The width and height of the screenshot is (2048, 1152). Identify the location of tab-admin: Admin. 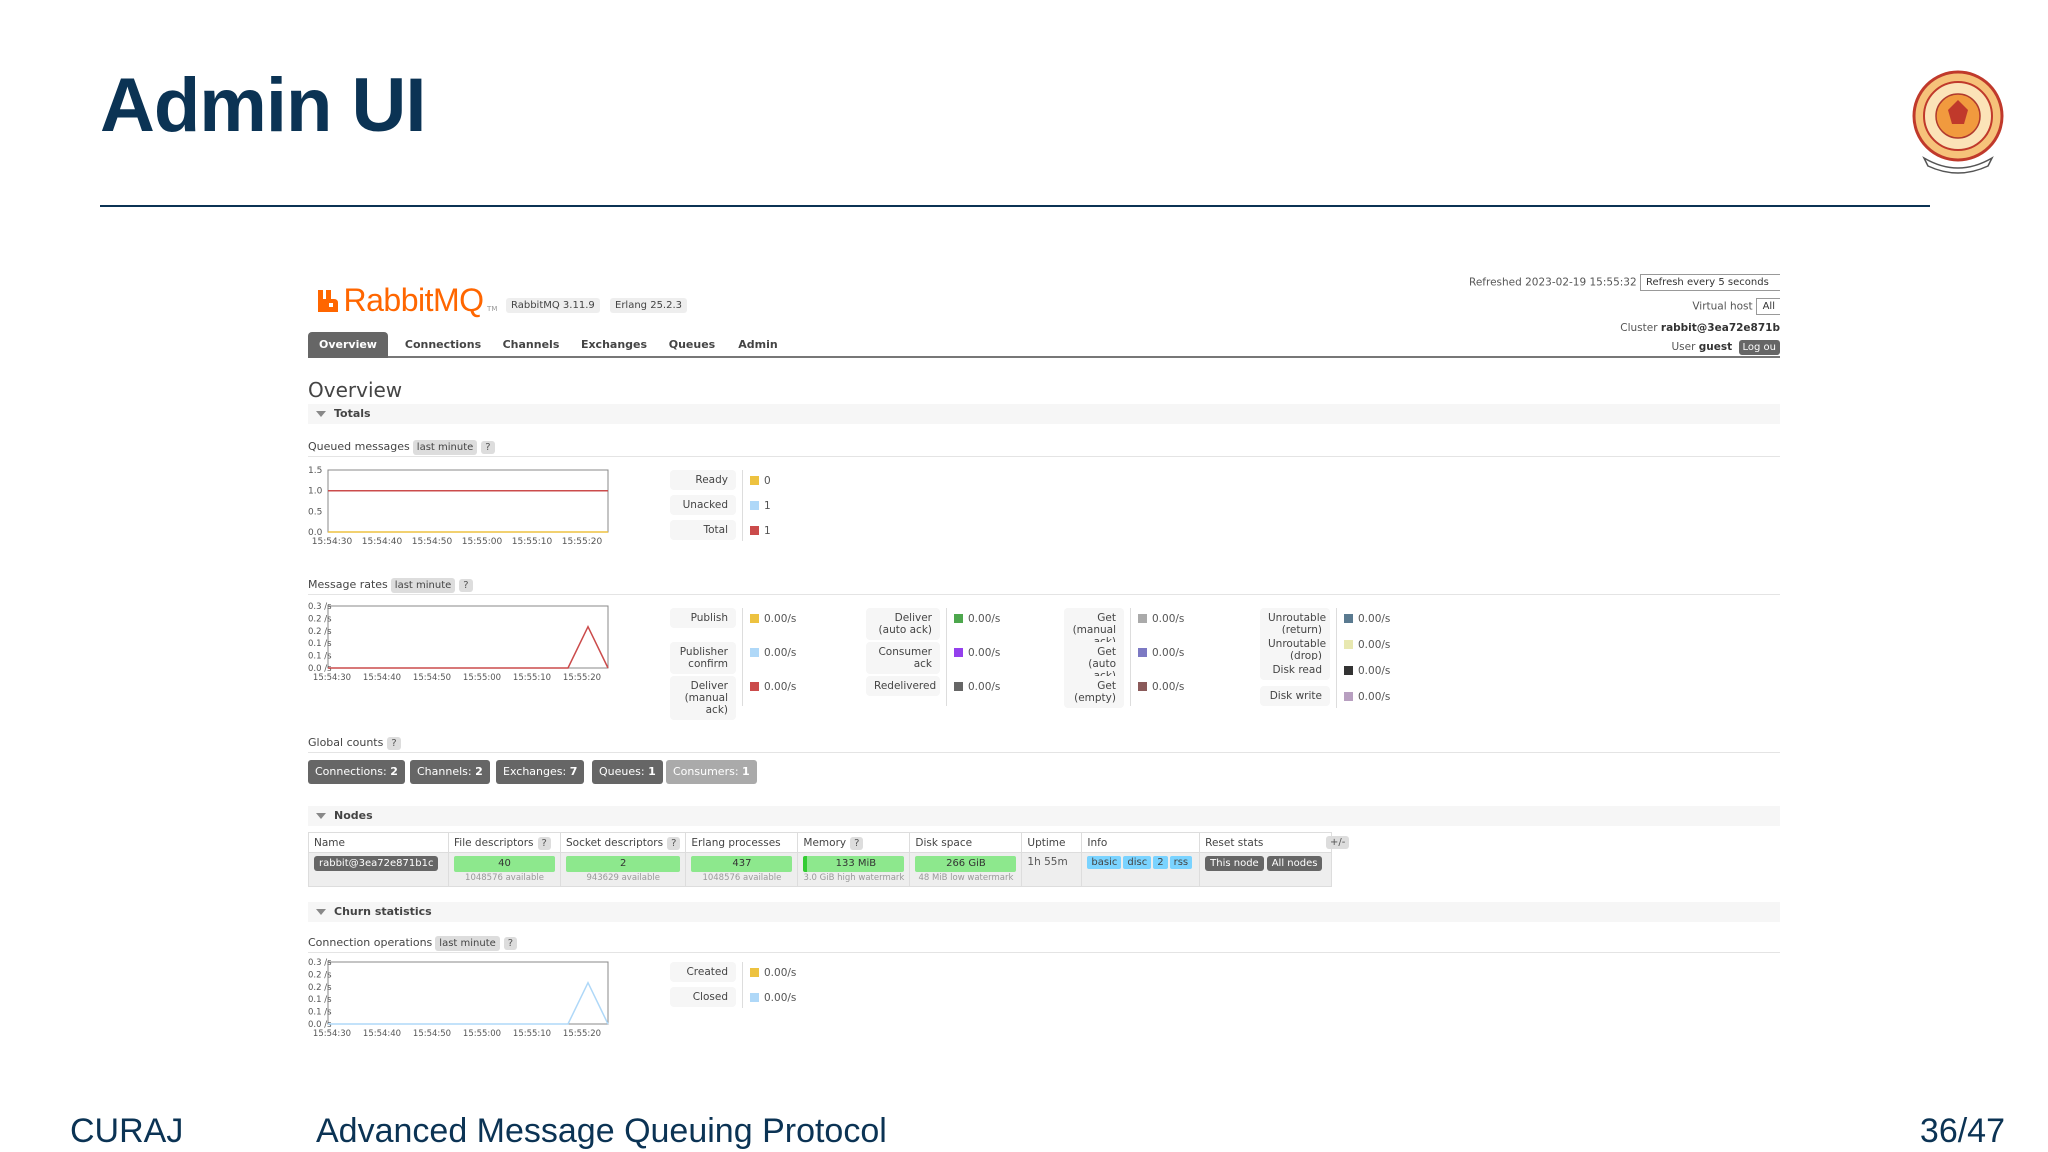
(758, 345).